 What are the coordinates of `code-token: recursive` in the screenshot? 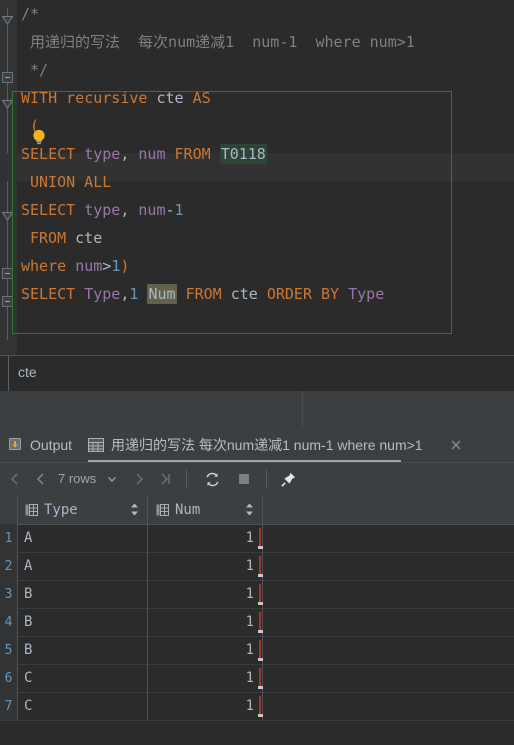 It's located at (107, 98).